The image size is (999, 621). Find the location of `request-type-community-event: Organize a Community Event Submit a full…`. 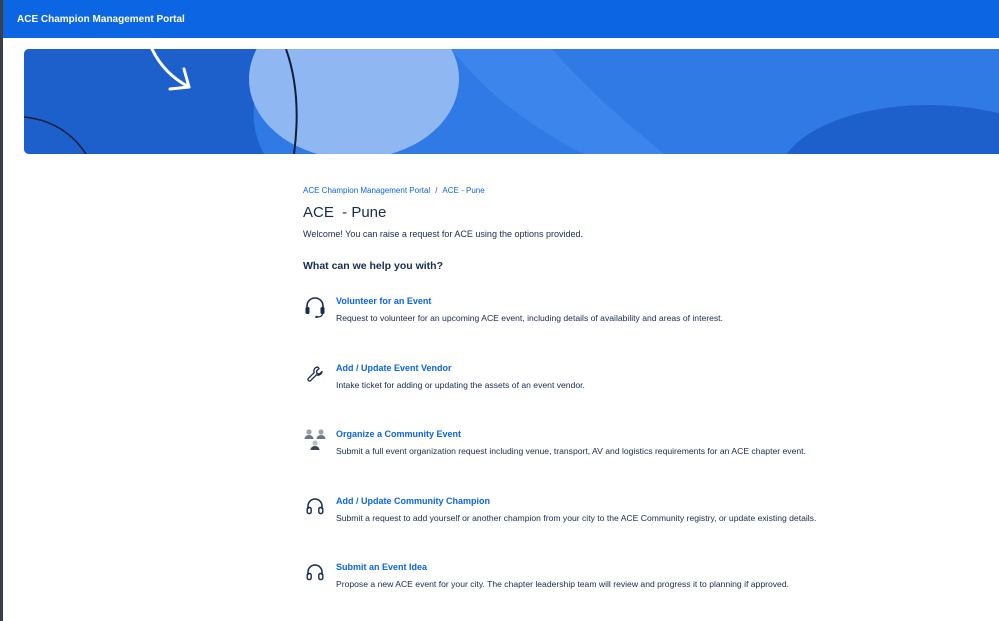

request-type-community-event: Organize a Community Event Submit a full… is located at coordinates (643, 461).